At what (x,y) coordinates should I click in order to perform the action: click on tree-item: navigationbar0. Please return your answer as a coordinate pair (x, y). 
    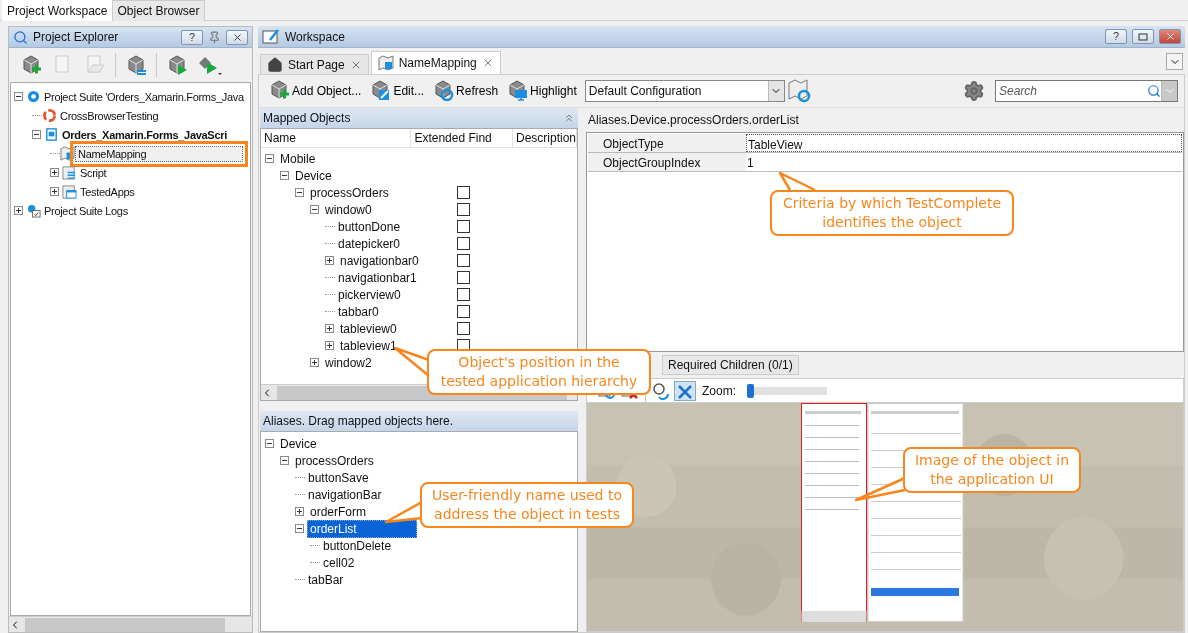
    Looking at the image, I should click on (379, 260).